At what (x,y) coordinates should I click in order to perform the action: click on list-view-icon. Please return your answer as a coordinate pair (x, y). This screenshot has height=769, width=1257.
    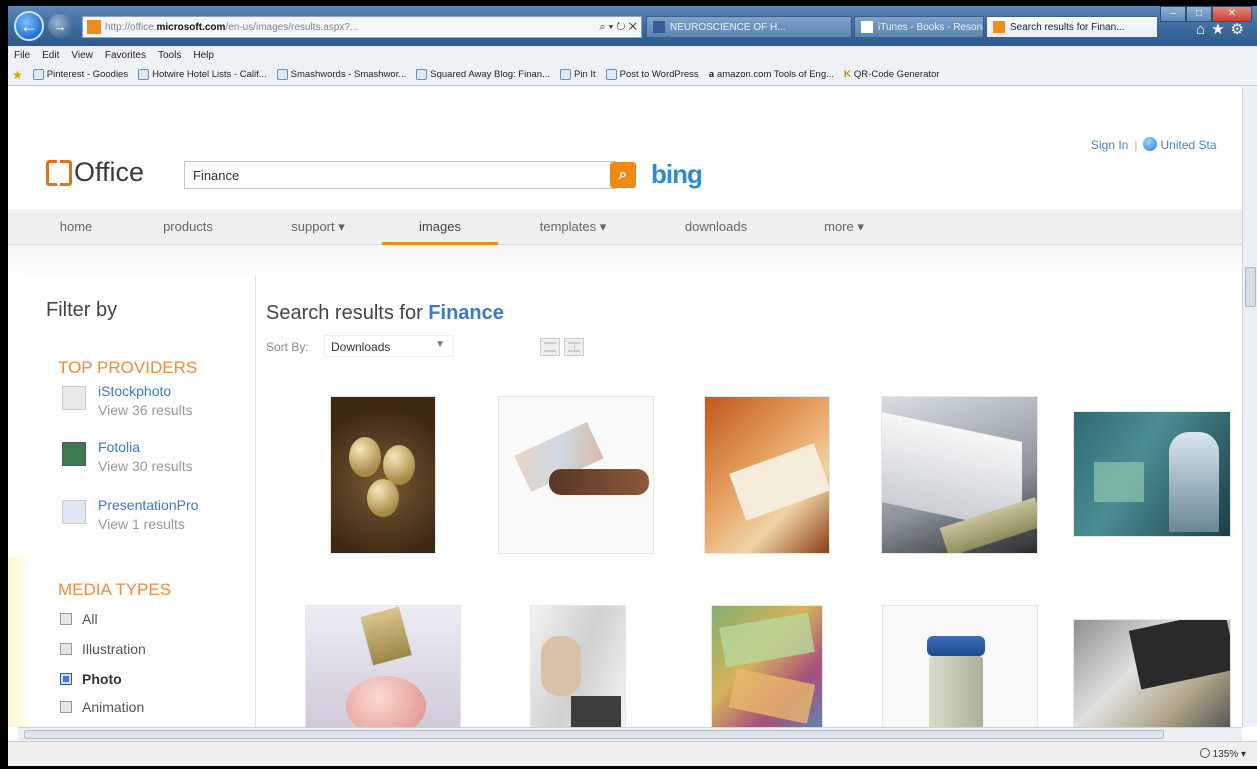
    Looking at the image, I should click on (550, 347).